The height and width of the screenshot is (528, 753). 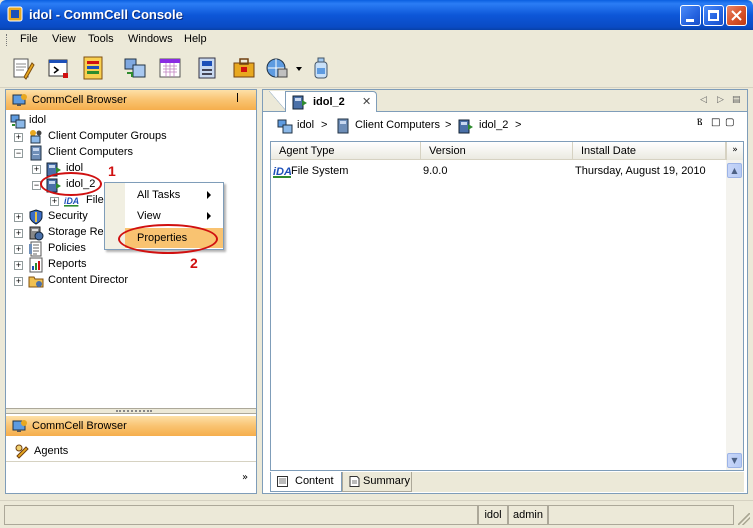 What do you see at coordinates (703, 100) in the screenshot?
I see `tab-scroll-left-icon: ◁` at bounding box center [703, 100].